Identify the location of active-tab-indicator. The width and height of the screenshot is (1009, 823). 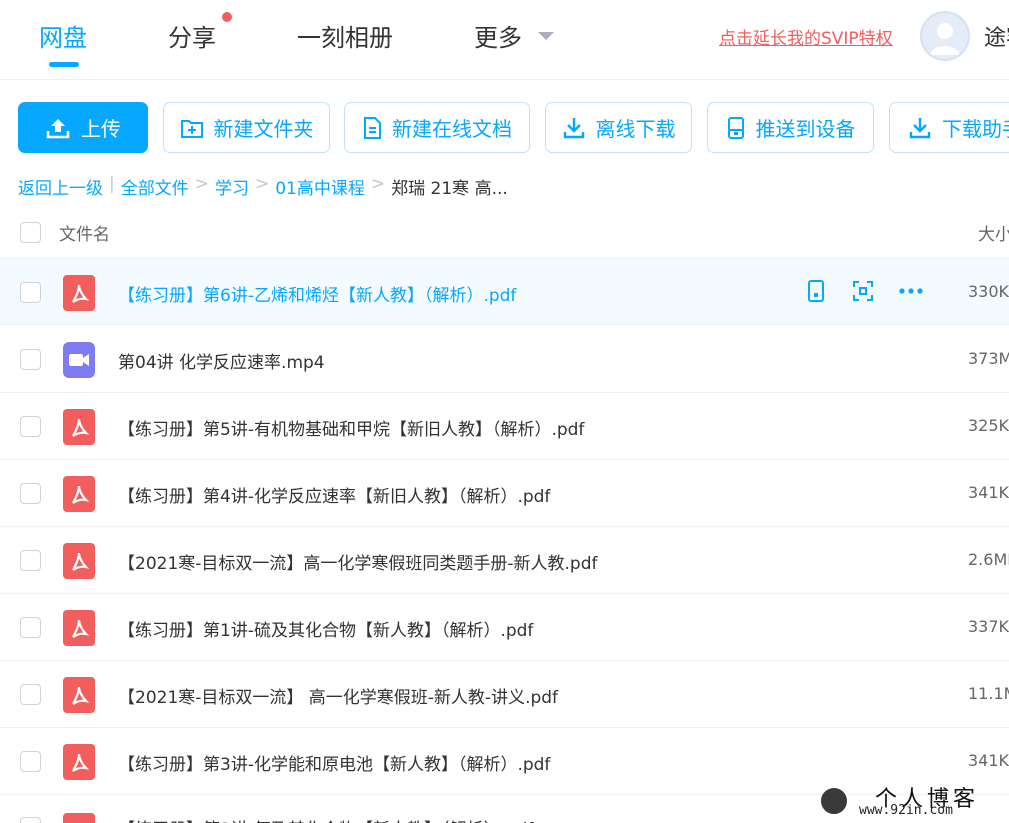
(64, 64).